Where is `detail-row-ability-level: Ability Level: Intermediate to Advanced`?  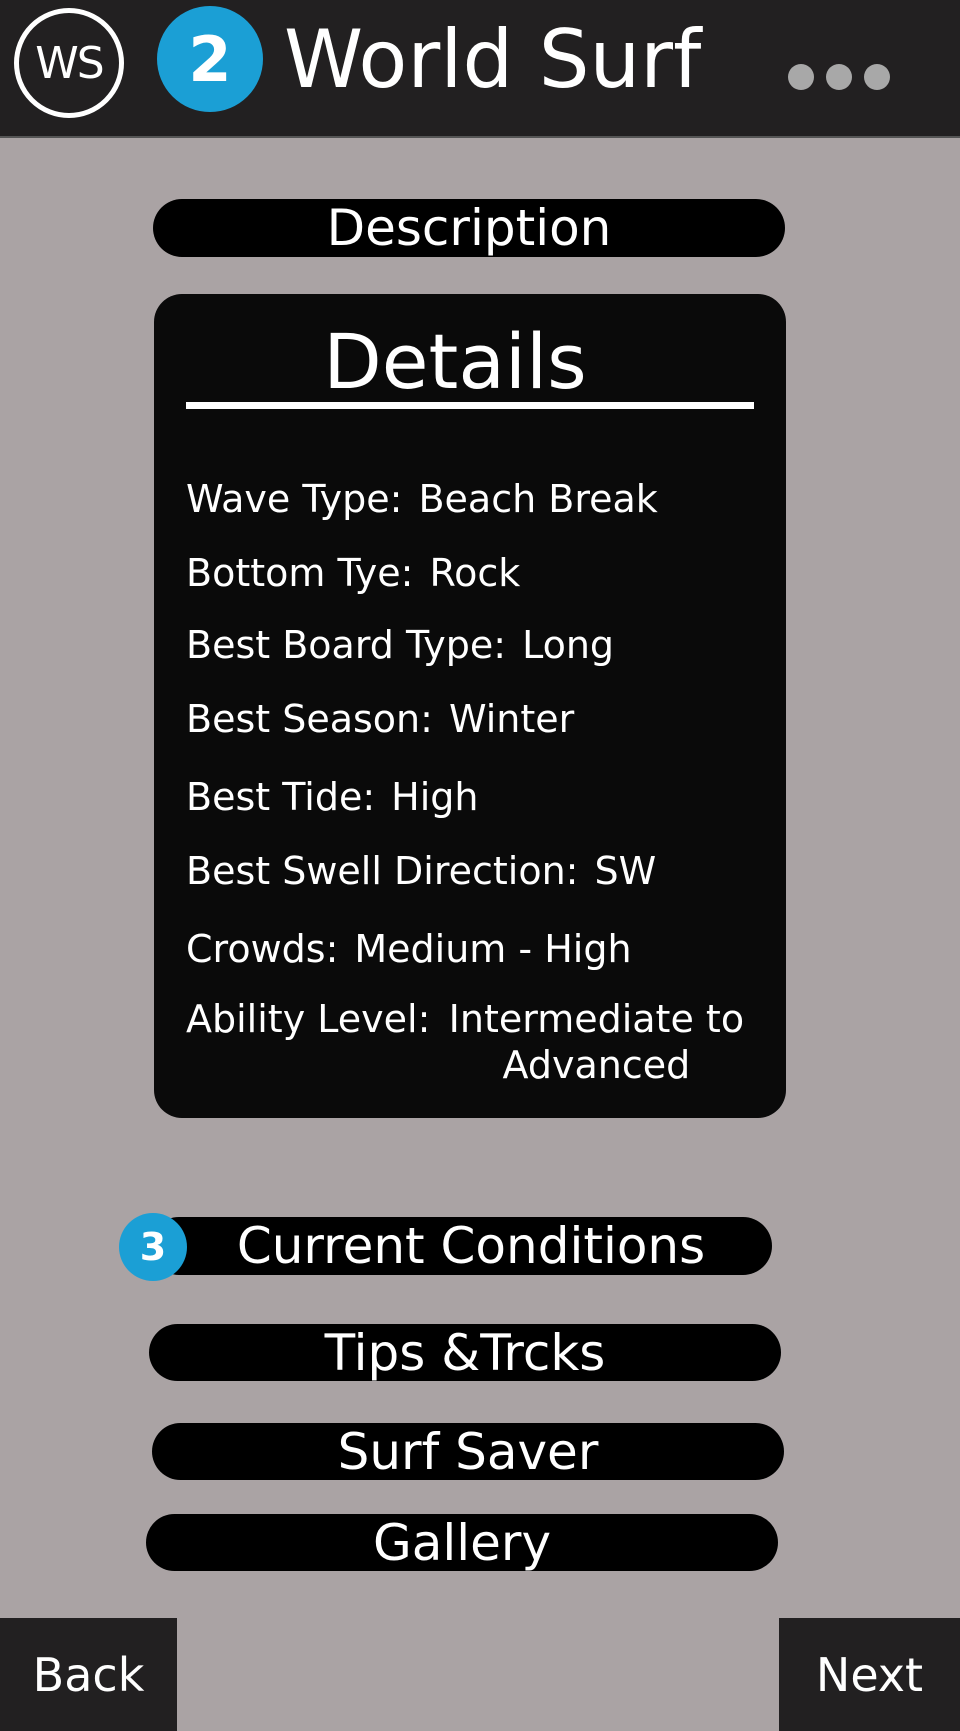 detail-row-ability-level: Ability Level: Intermediate to Advanced is located at coordinates (466, 1042).